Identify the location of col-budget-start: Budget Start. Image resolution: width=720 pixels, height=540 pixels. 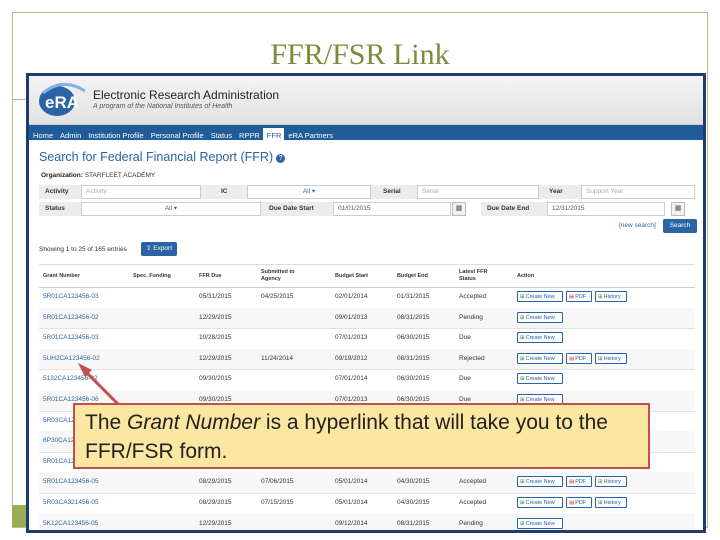
(351, 276).